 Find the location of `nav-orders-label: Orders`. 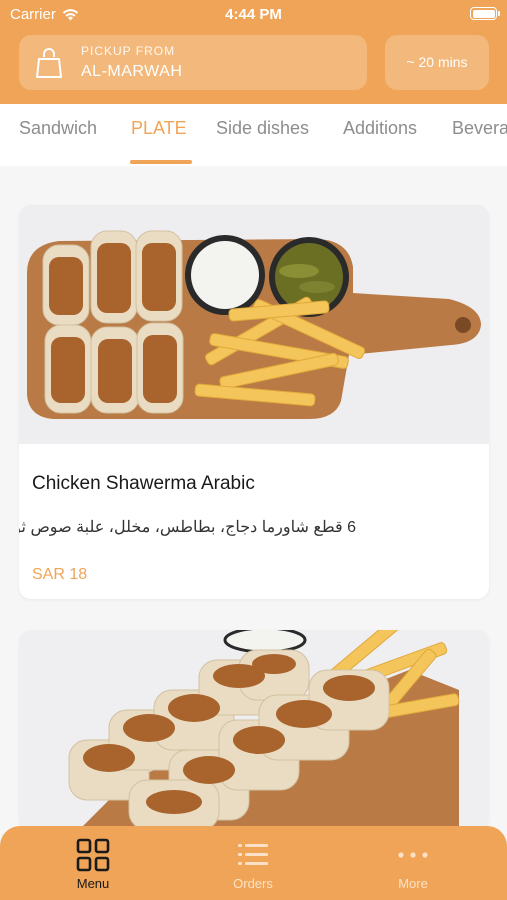

nav-orders-label: Orders is located at coordinates (253, 883).